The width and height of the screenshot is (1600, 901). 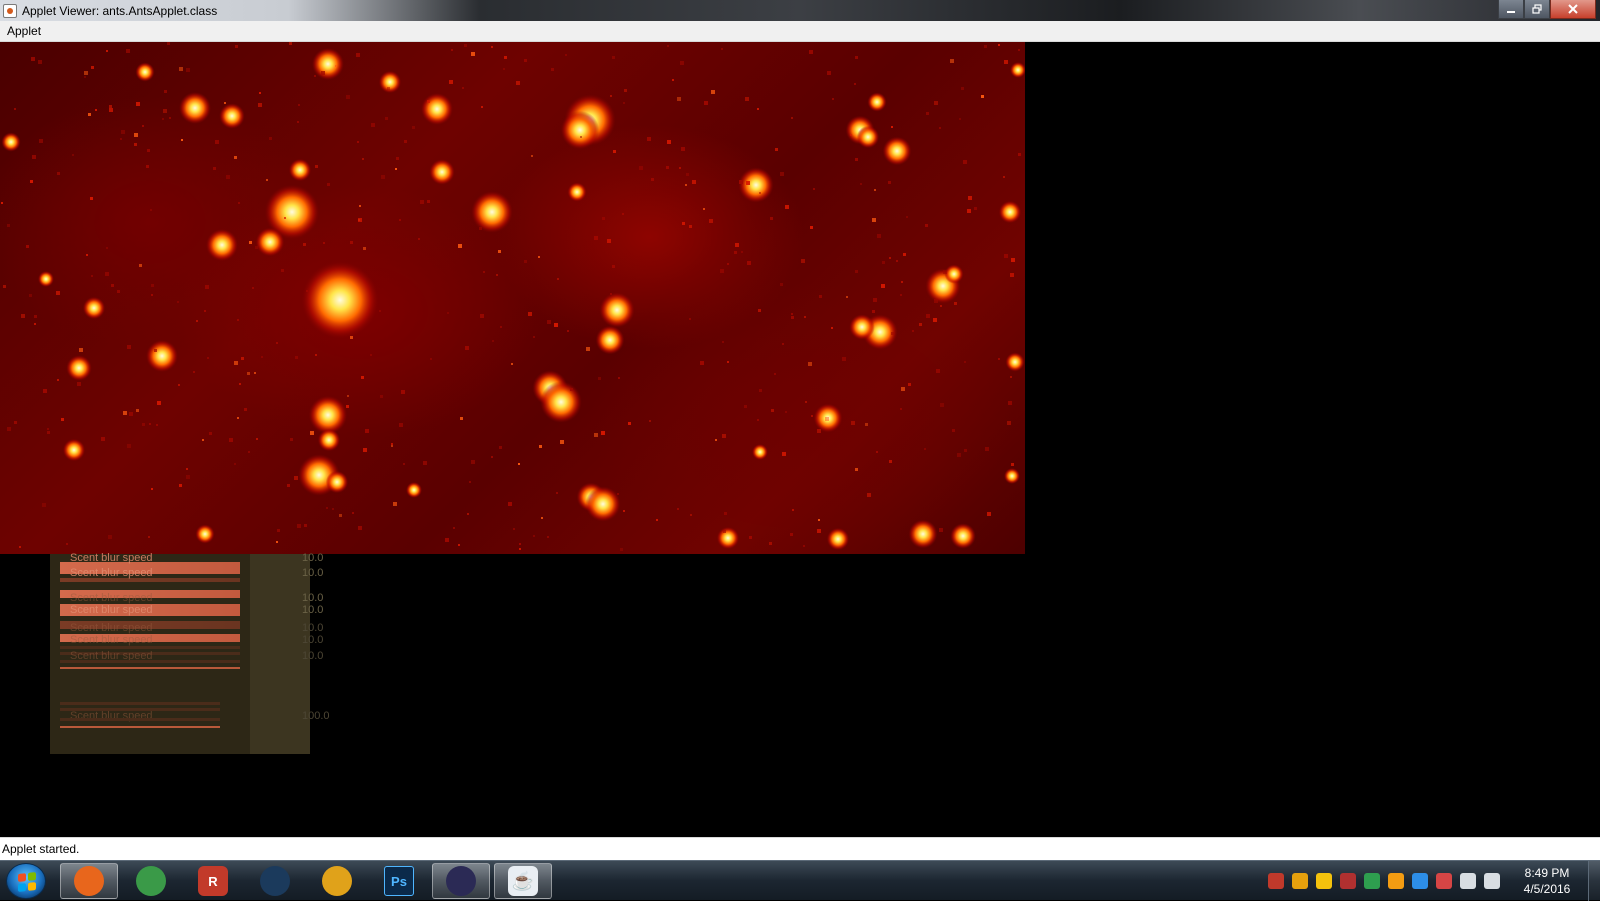 I want to click on tray-dropbox-icon, so click(x=1420, y=881).